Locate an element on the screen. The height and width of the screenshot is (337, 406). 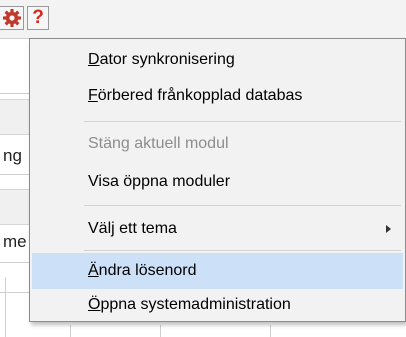
settings-button is located at coordinates (12, 18).